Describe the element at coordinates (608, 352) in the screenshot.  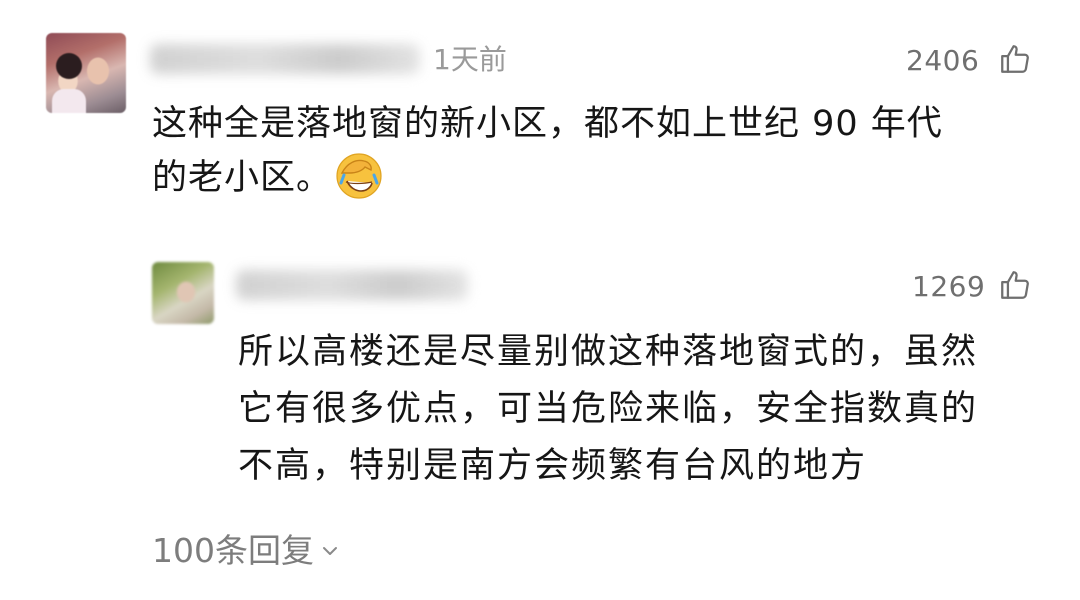
I see `reply-text-line-1: 所以高楼还是尽量别做这种落地窗式的，虽然` at that location.